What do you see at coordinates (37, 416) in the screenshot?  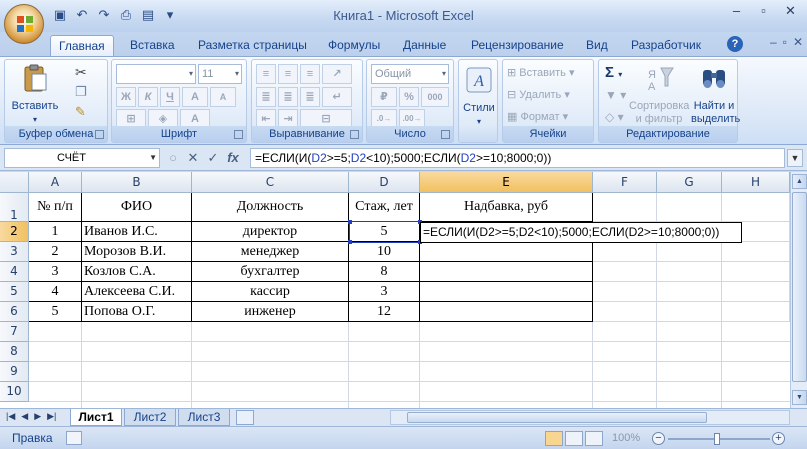 I see `next-sheet-icon: ▶` at bounding box center [37, 416].